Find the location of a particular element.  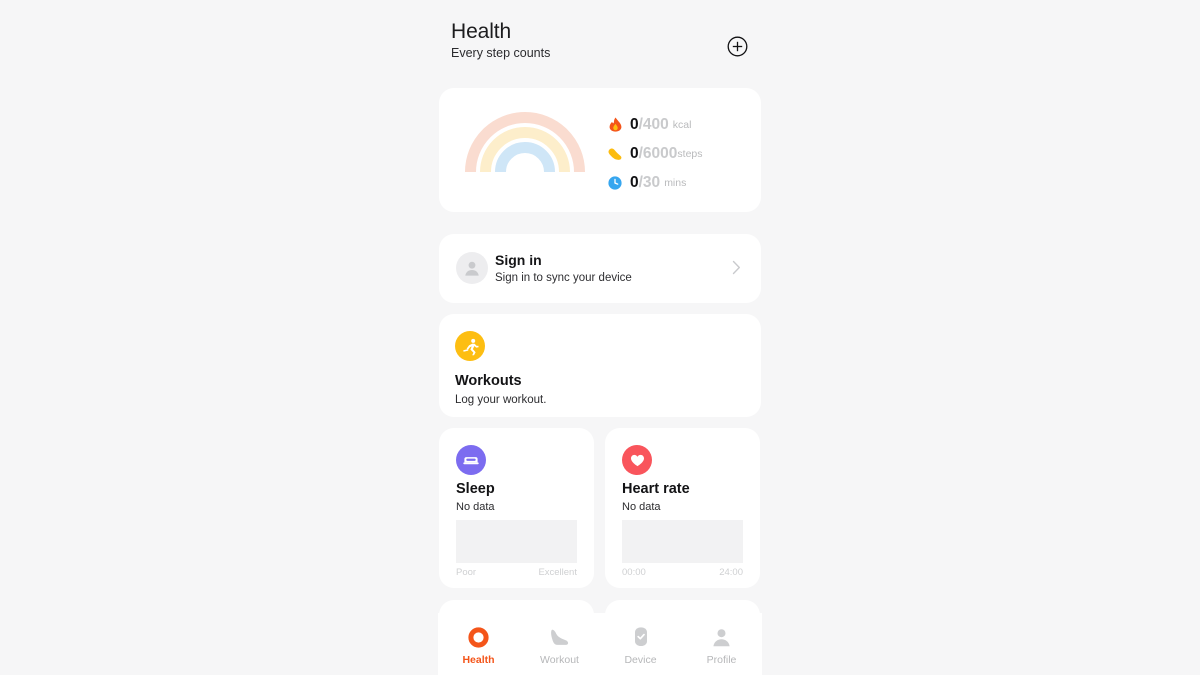

clock-icon is located at coordinates (615, 183).